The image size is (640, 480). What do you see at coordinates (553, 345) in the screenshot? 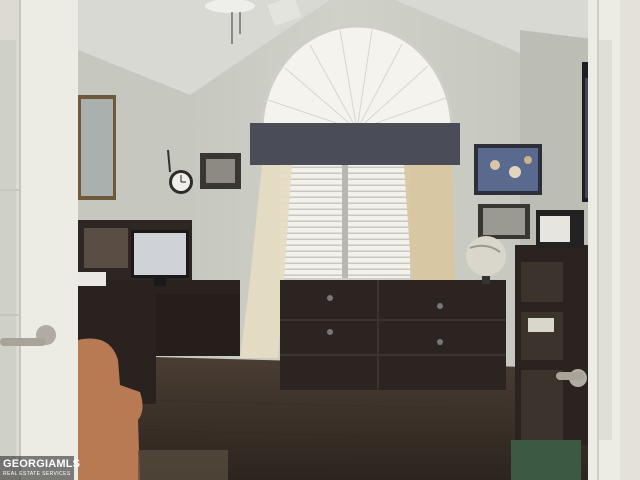
I see `bookcase` at bounding box center [553, 345].